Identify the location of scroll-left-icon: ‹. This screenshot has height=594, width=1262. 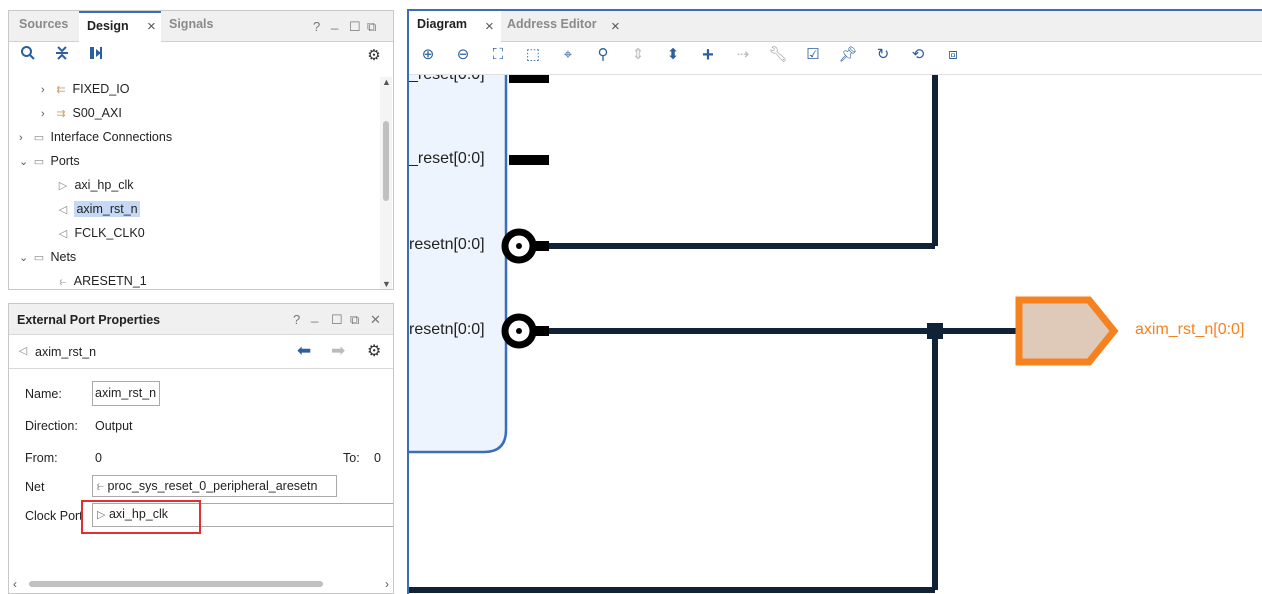
(15, 584).